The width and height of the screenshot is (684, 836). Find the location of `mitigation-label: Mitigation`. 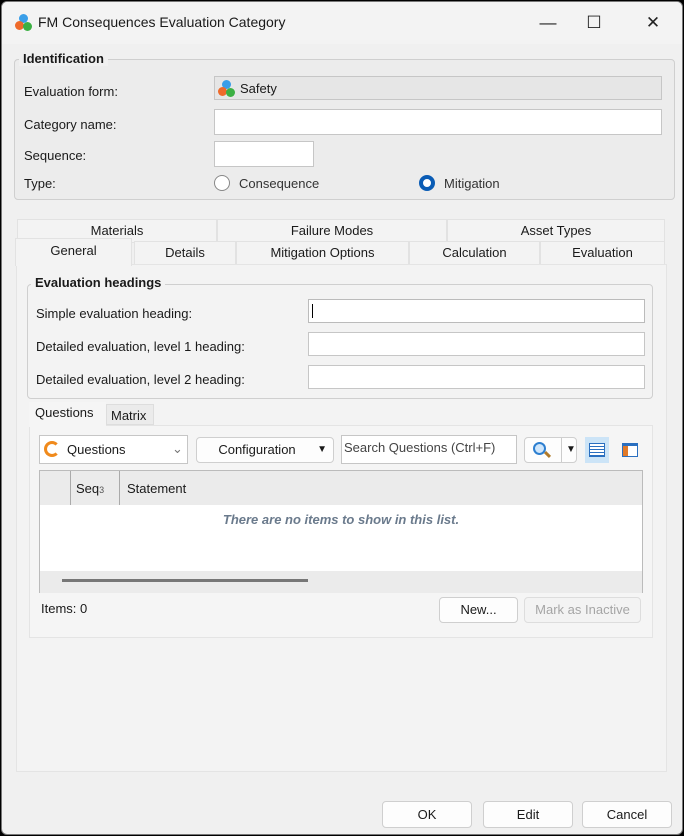

mitigation-label: Mitigation is located at coordinates (472, 183).